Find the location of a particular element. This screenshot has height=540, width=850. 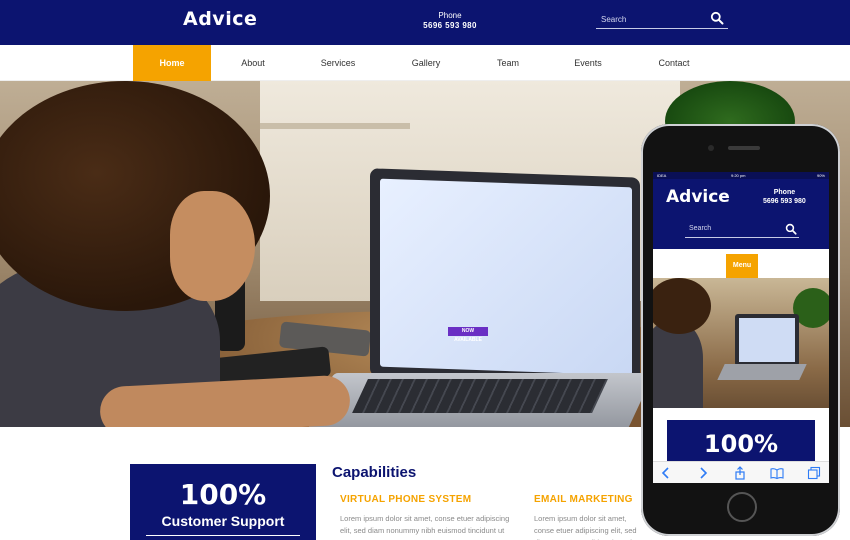

laptop-badge: NOW AVAILABLE is located at coordinates (468, 335).